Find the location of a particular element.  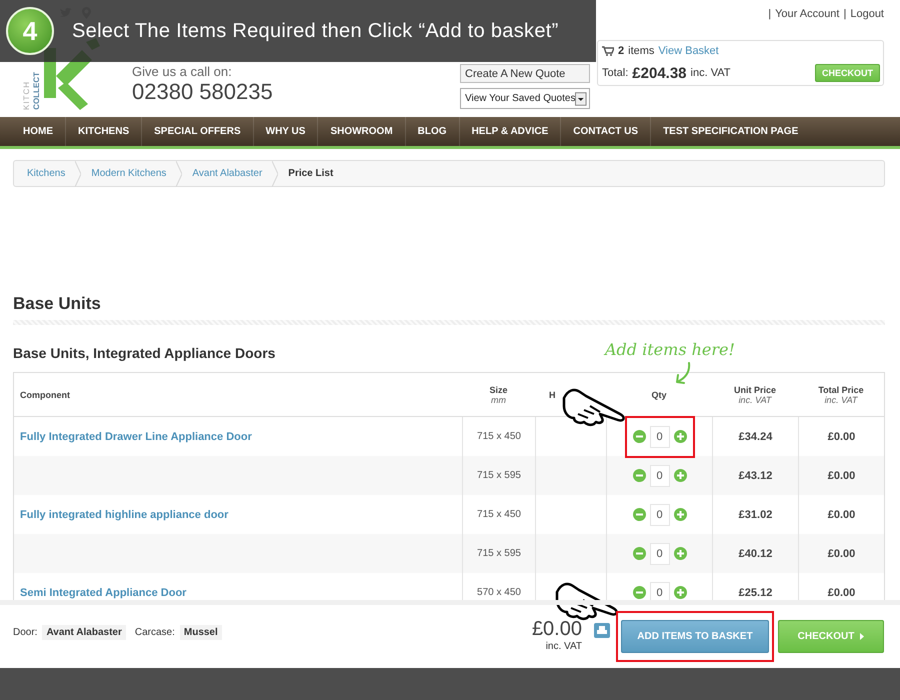

basket-total: £204.38 is located at coordinates (659, 73).